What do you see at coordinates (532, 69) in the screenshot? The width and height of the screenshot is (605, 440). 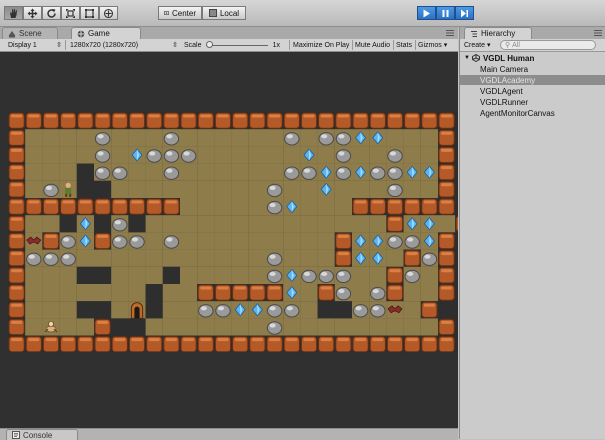 I see `hierarchy-item: Main Camera` at bounding box center [532, 69].